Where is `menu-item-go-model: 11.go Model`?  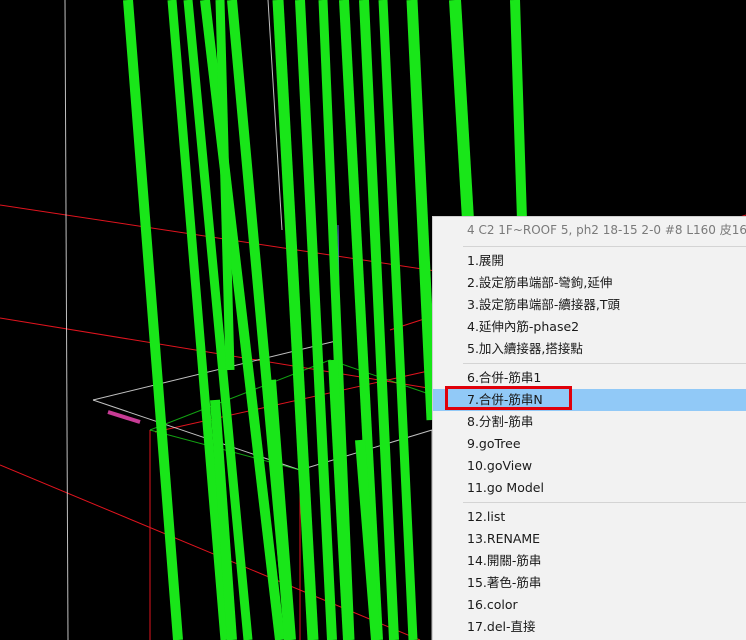
menu-item-go-model: 11.go Model is located at coordinates (589, 488).